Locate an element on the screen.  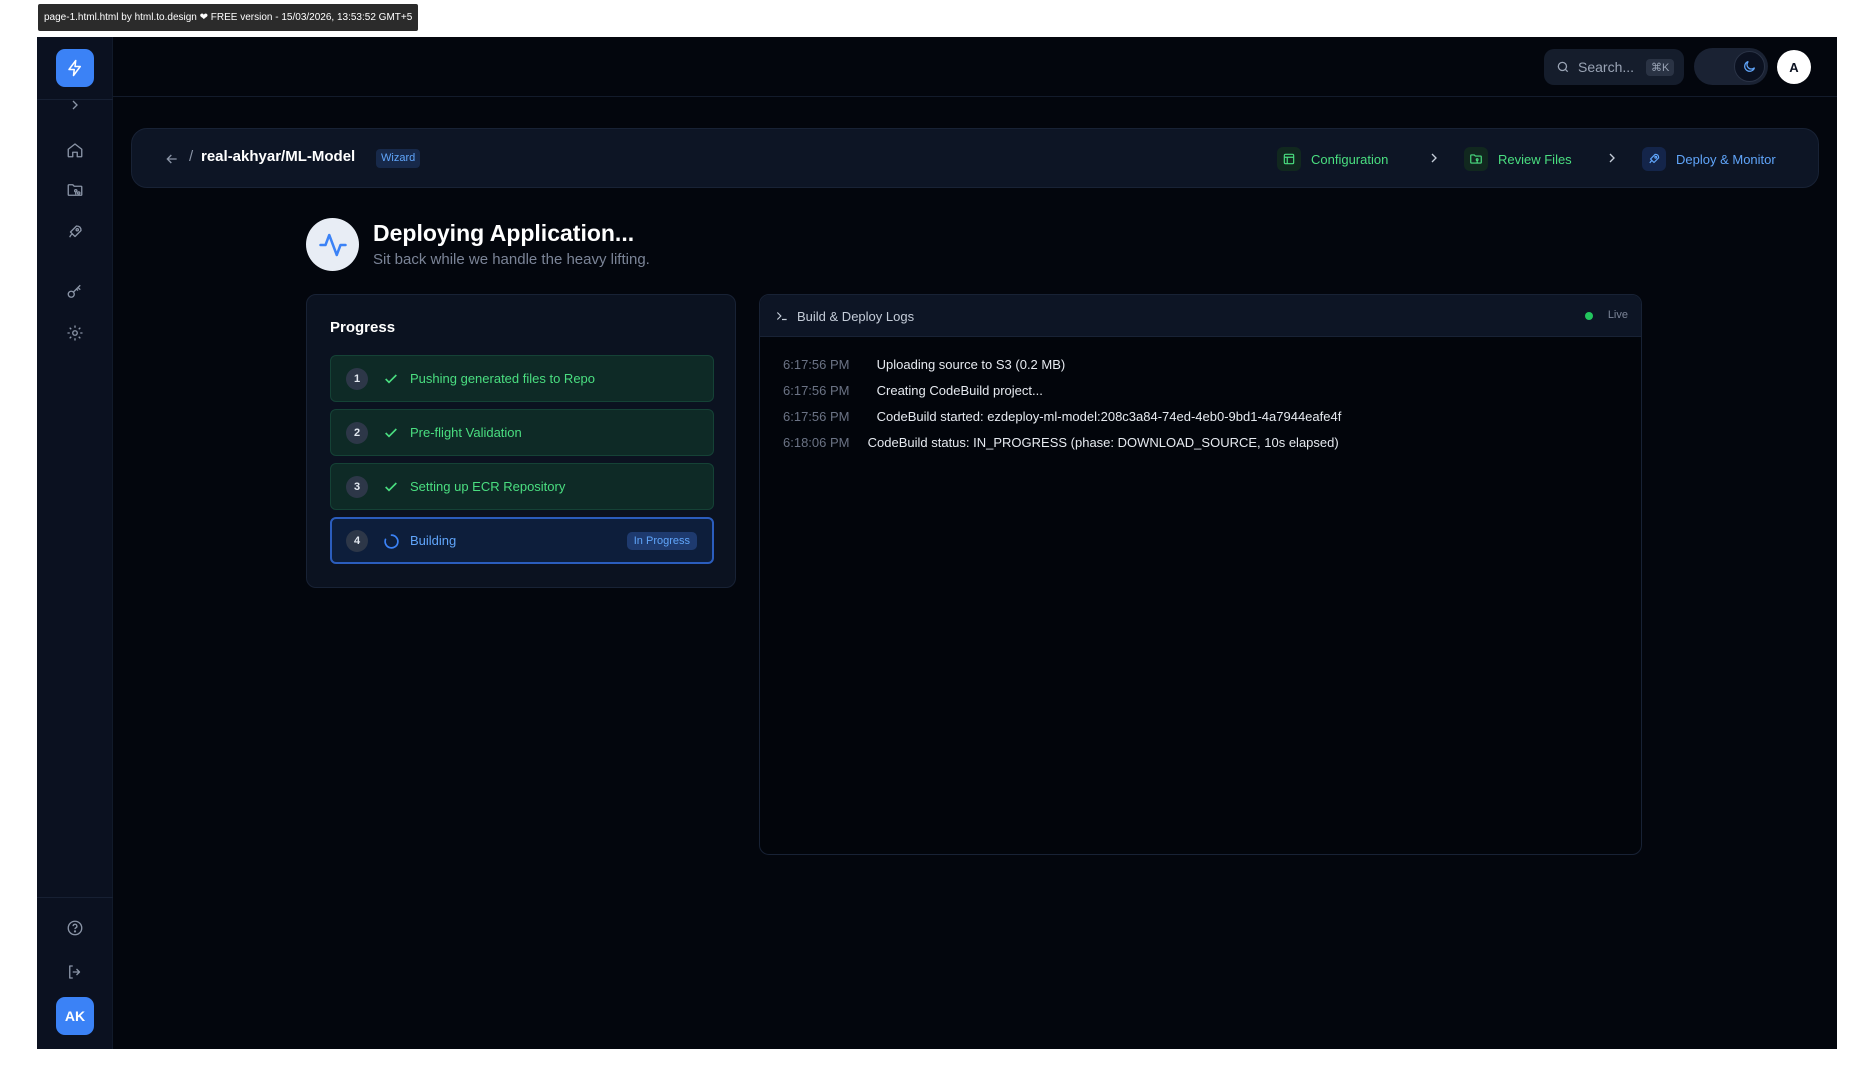
theme-toggle-knob is located at coordinates (1749, 66).